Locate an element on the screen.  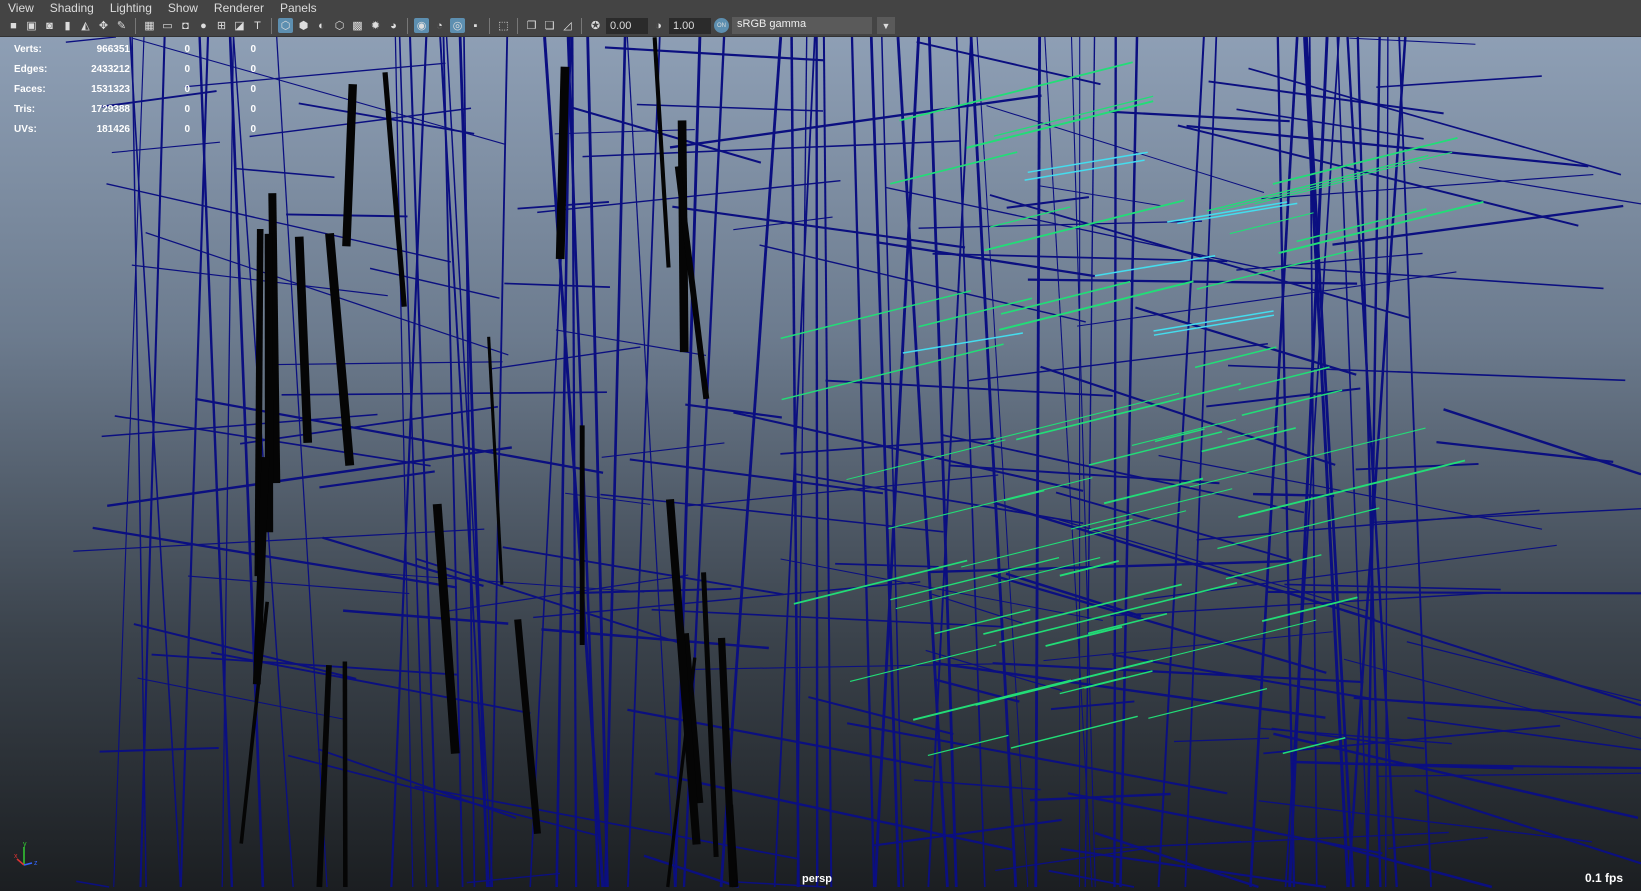
textured-icon: ▩ is located at coordinates (357, 25).